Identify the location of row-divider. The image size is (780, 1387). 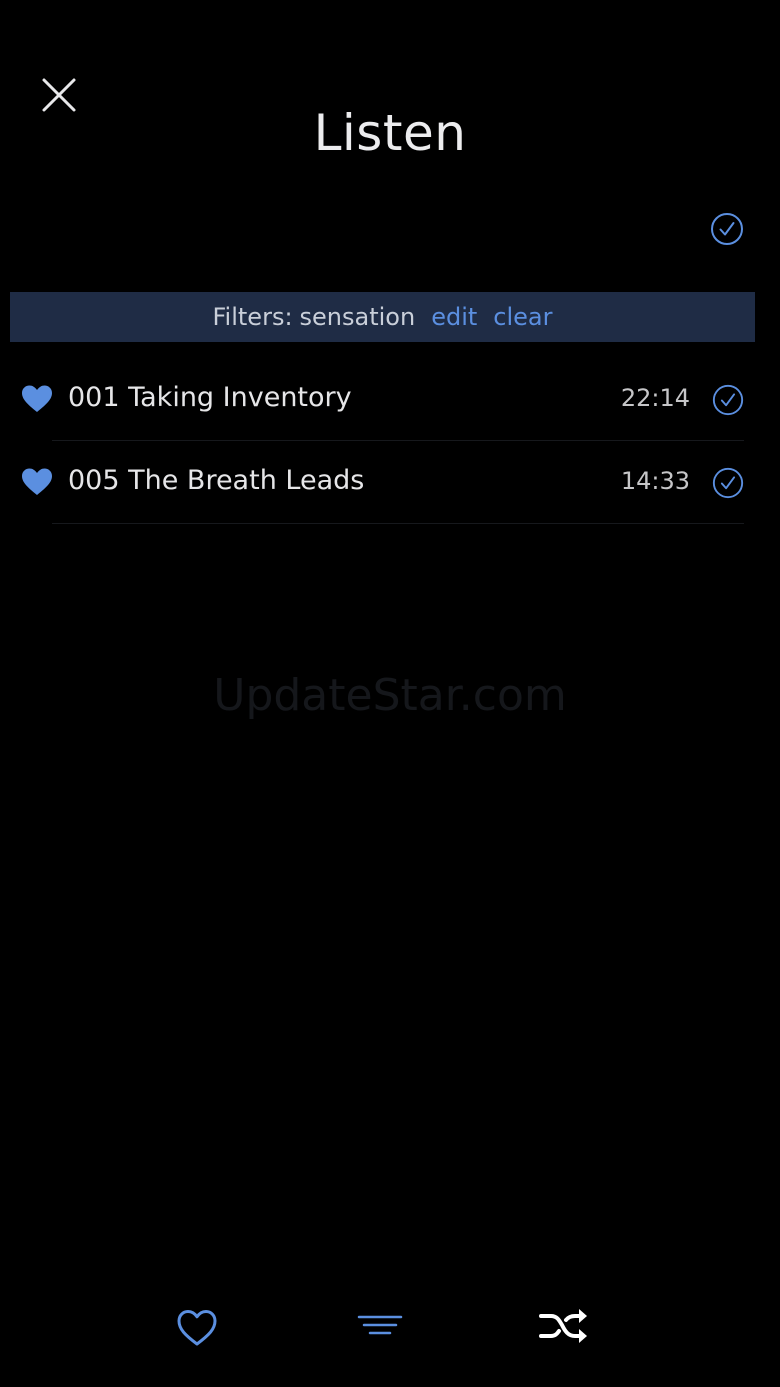
(398, 523).